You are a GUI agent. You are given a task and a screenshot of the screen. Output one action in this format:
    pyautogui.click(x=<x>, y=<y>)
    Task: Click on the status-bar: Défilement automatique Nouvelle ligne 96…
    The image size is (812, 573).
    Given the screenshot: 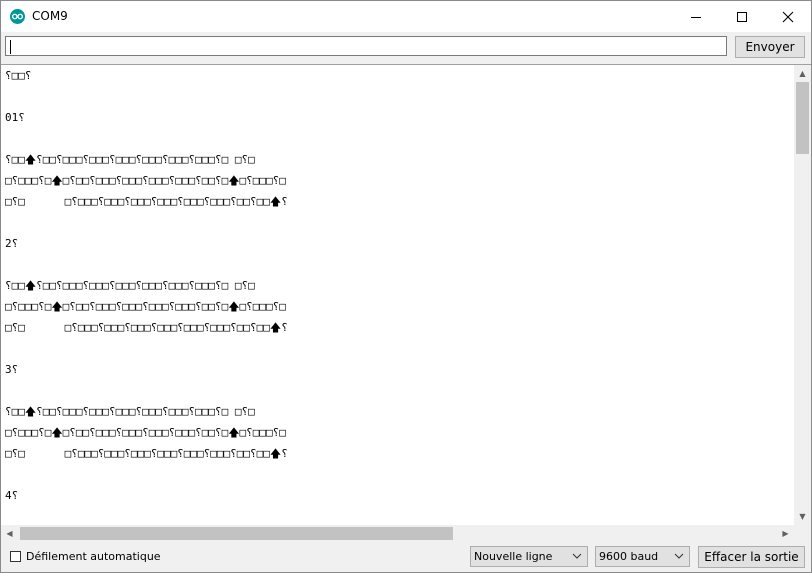 What is the action you would take?
    pyautogui.click(x=406, y=557)
    